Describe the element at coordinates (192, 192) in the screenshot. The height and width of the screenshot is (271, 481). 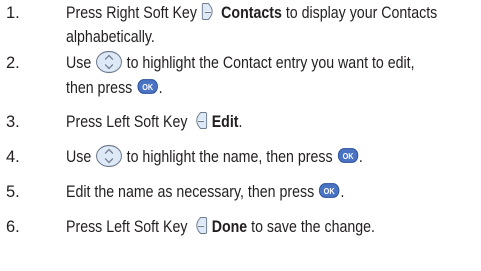
I see `step-text-segment: Edit the name as necessary, then press` at that location.